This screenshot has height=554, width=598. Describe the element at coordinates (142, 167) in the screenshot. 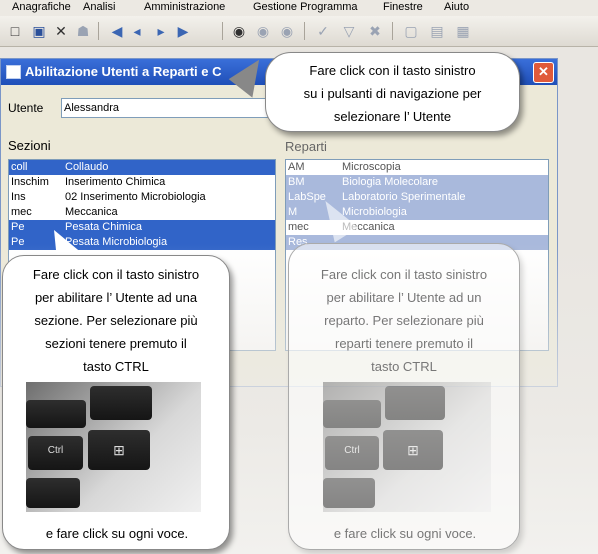

I see `list-item: coll Collaudo` at that location.